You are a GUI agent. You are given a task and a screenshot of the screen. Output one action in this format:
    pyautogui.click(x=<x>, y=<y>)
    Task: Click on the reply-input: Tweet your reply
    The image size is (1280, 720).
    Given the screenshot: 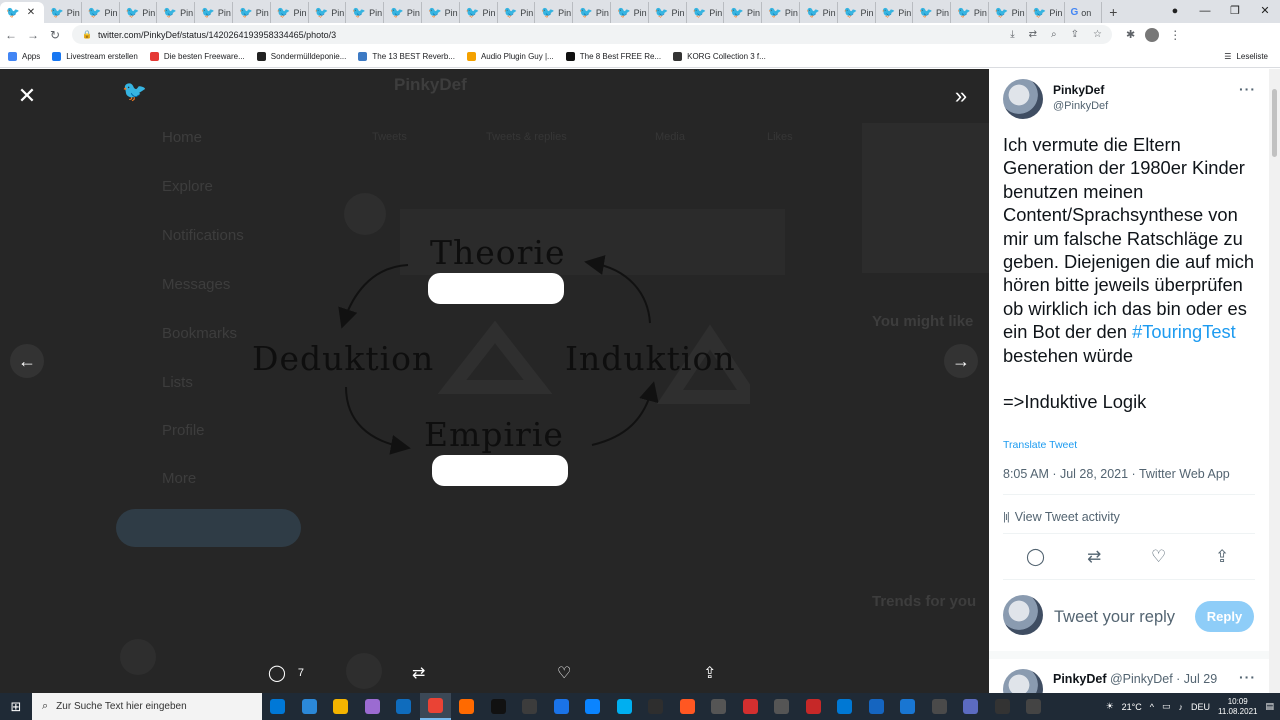 What is the action you would take?
    pyautogui.click(x=1114, y=617)
    